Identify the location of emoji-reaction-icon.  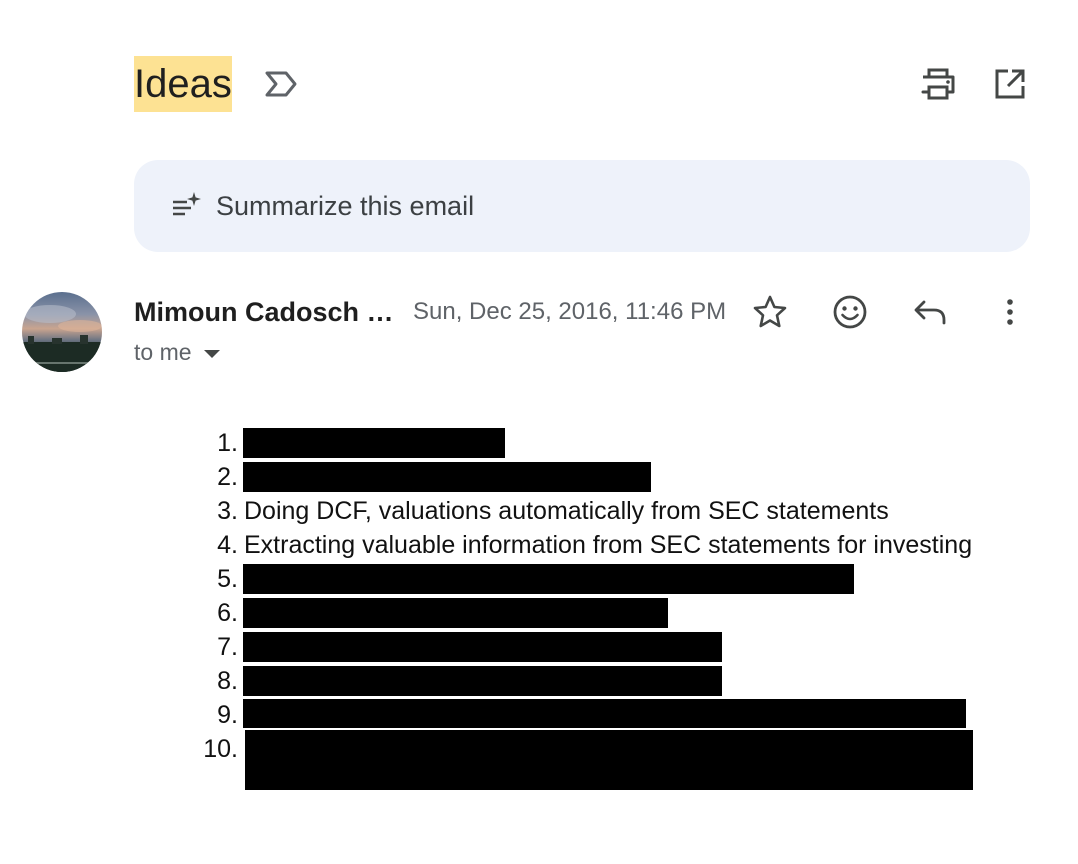
(850, 312).